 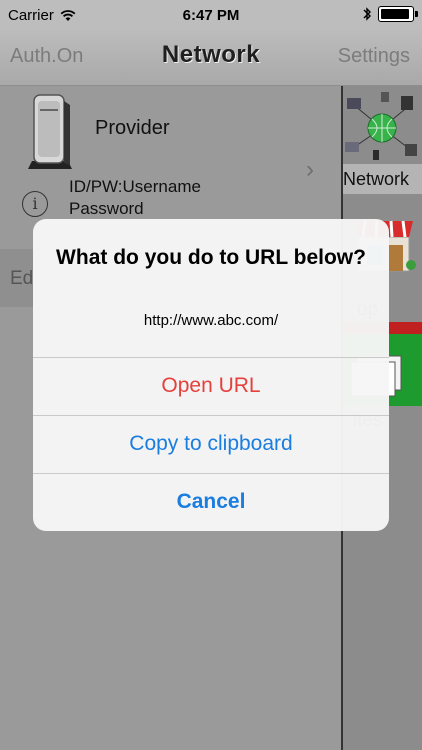 I want to click on alert-title: What do you do to URL below?, so click(x=211, y=257).